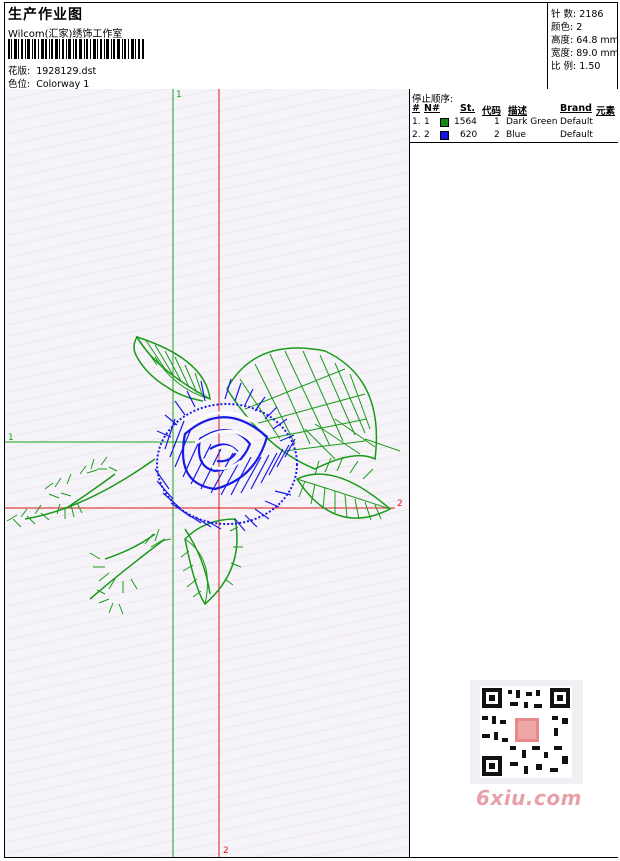 The height and width of the screenshot is (861, 620). I want to click on stat-width: 宽度: 89.0 mm, so click(585, 53).